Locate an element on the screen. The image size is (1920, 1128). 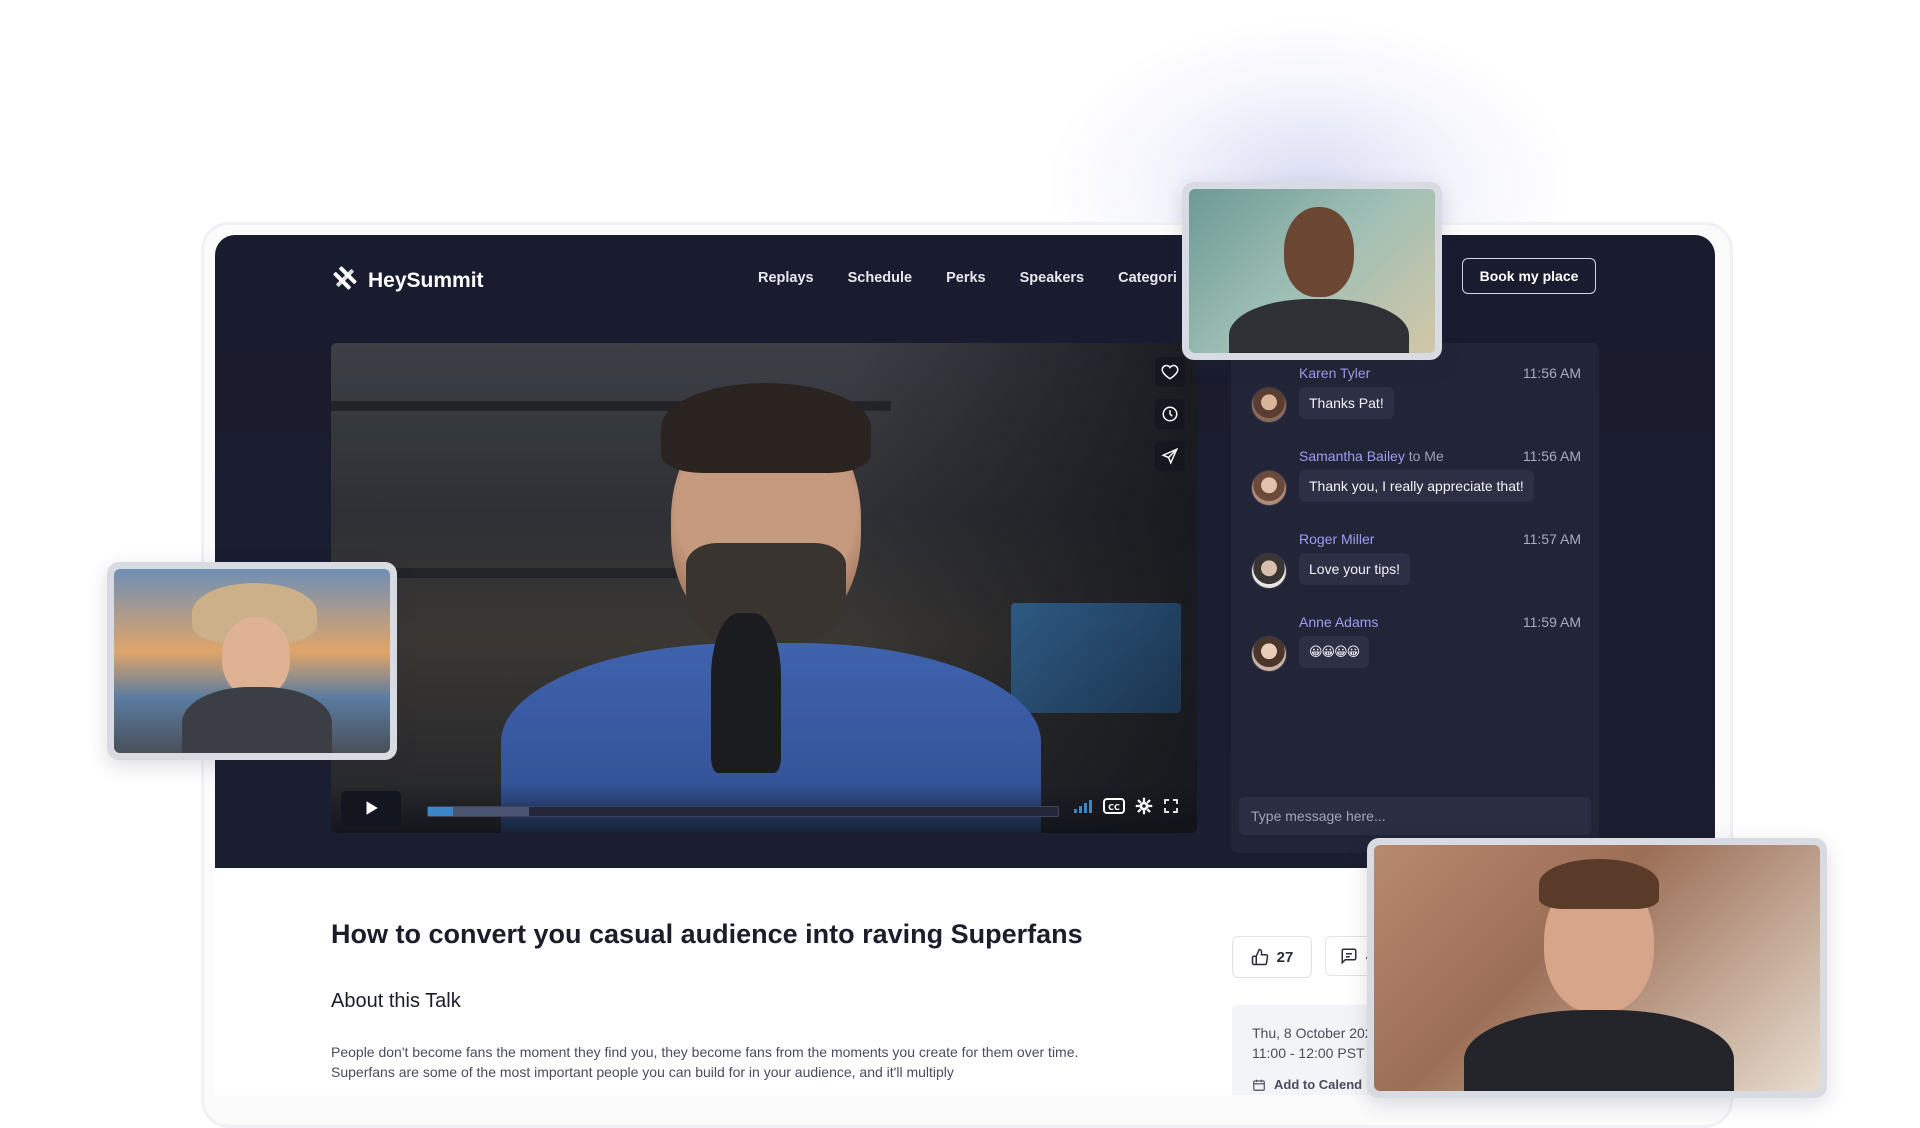
book-my-place-button: Book my place is located at coordinates (1529, 276).